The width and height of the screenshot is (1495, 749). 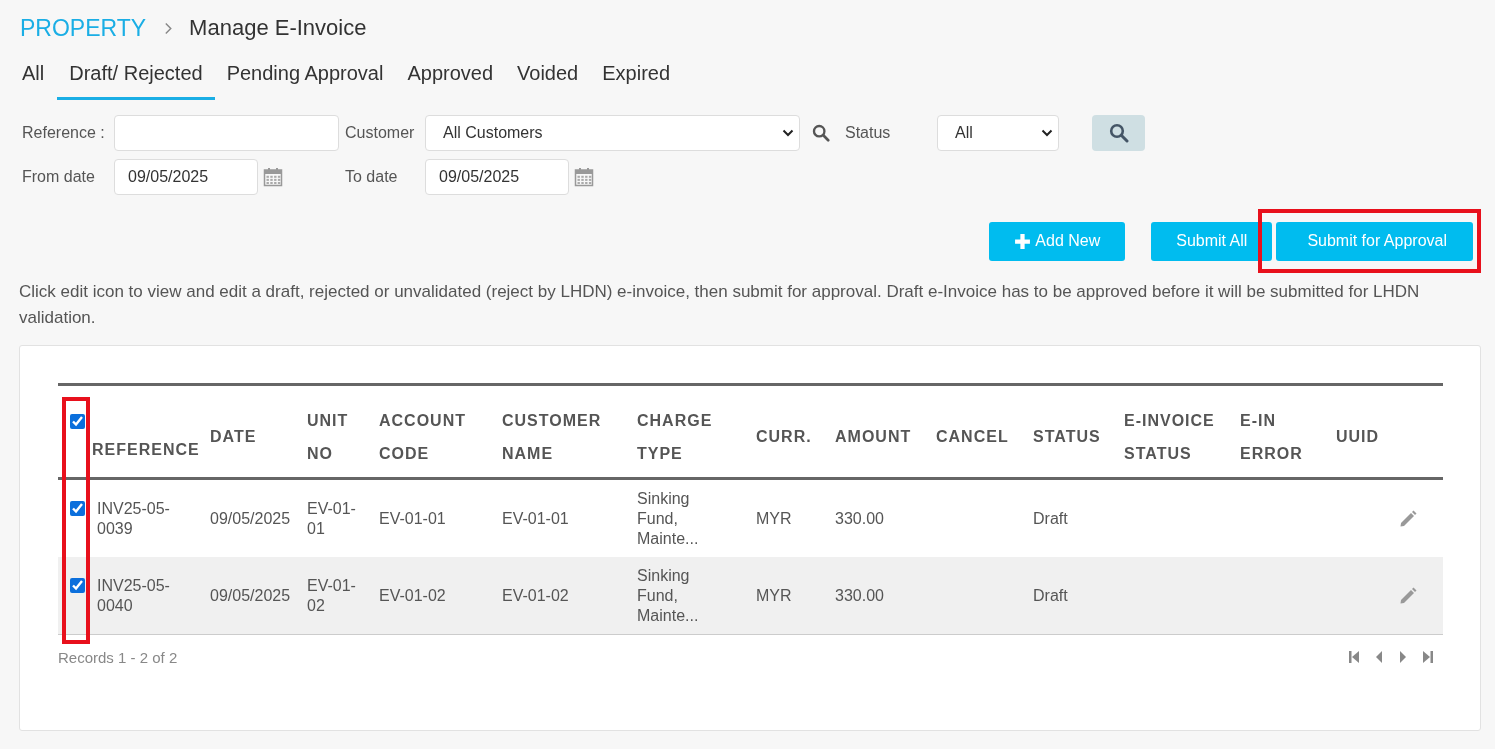 I want to click on field-label: Reference :, so click(x=63, y=133).